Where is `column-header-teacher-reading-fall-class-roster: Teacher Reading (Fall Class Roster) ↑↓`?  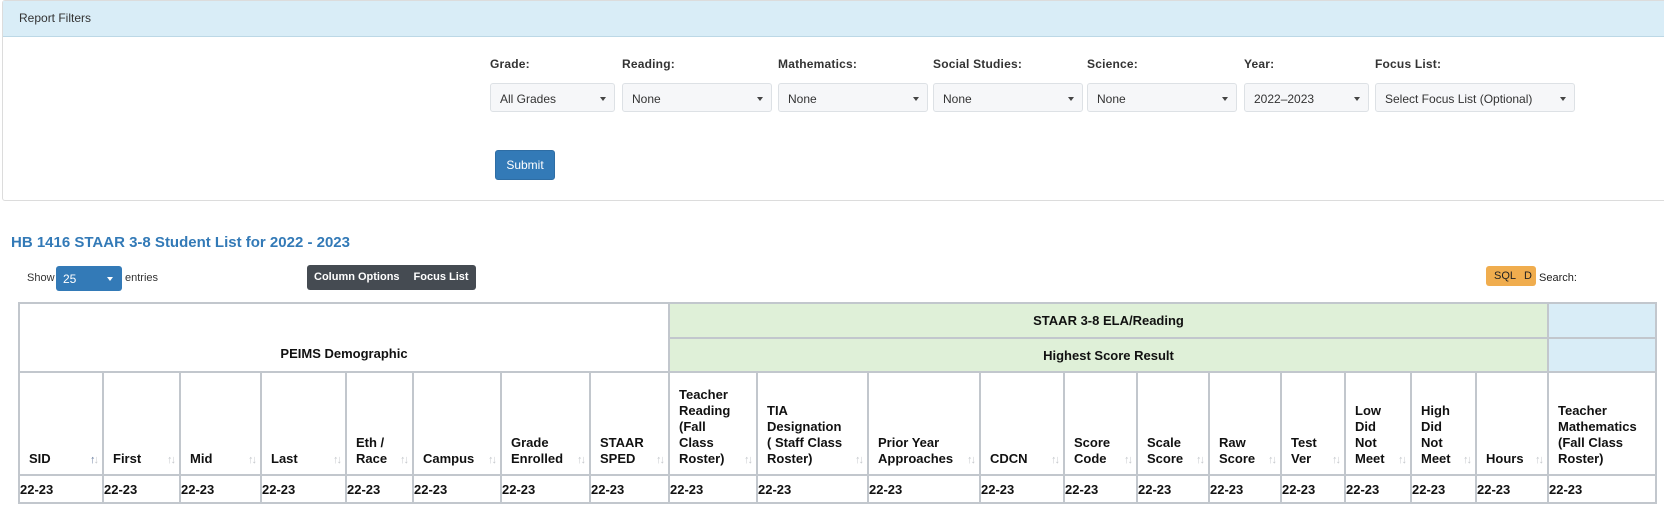
column-header-teacher-reading-fall-class-roster: Teacher Reading (Fall Class Roster) ↑↓ is located at coordinates (713, 423).